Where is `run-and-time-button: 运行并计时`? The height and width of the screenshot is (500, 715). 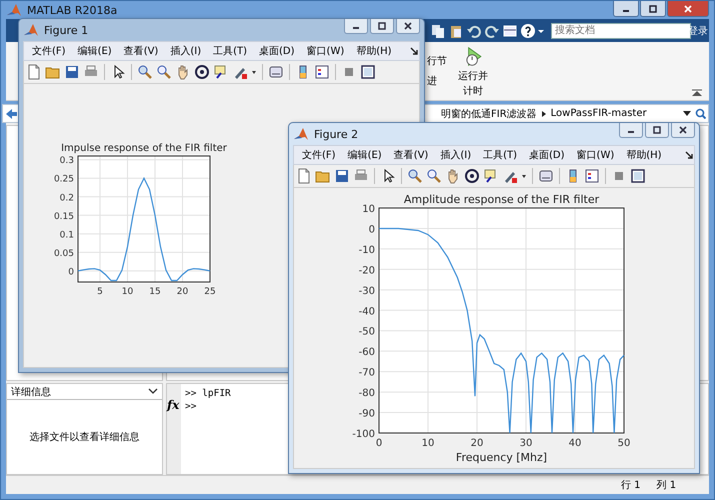
run-and-time-button: 运行并计时 is located at coordinates (473, 71).